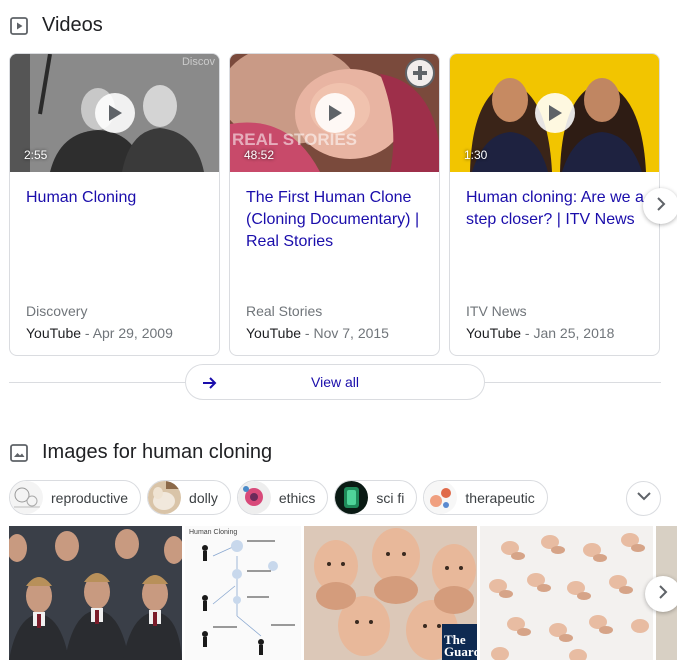 Image resolution: width=677 pixels, height=660 pixels. Describe the element at coordinates (132, 333) in the screenshot. I see `video-date: Apr 29, 2009` at that location.